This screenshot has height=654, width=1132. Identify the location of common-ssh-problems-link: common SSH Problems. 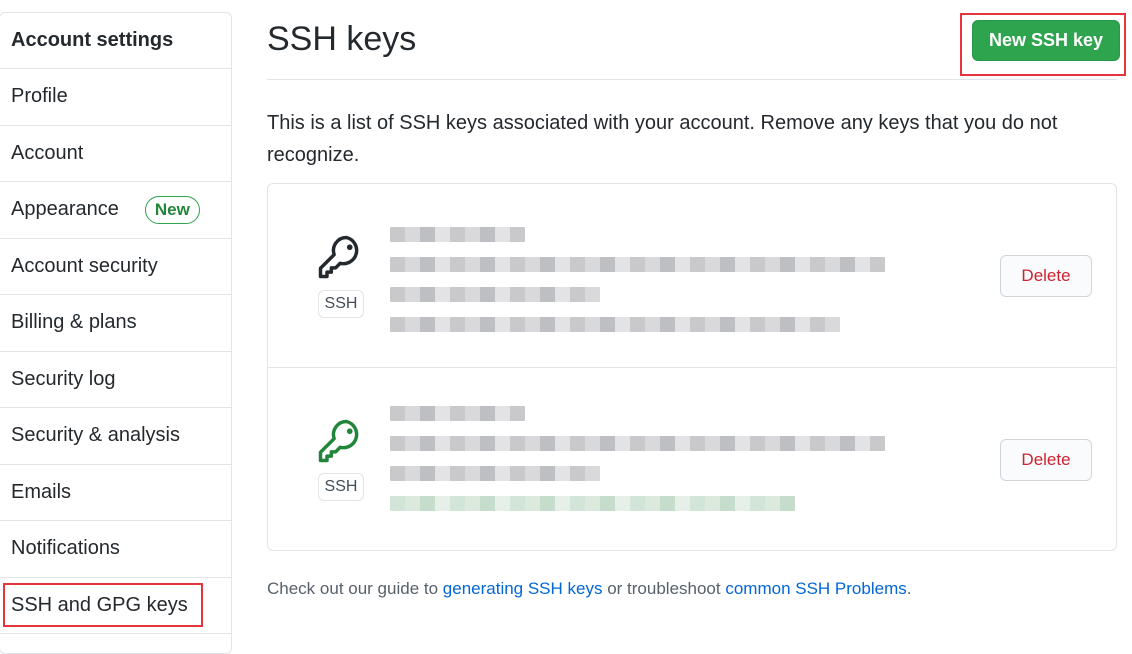
(815, 588).